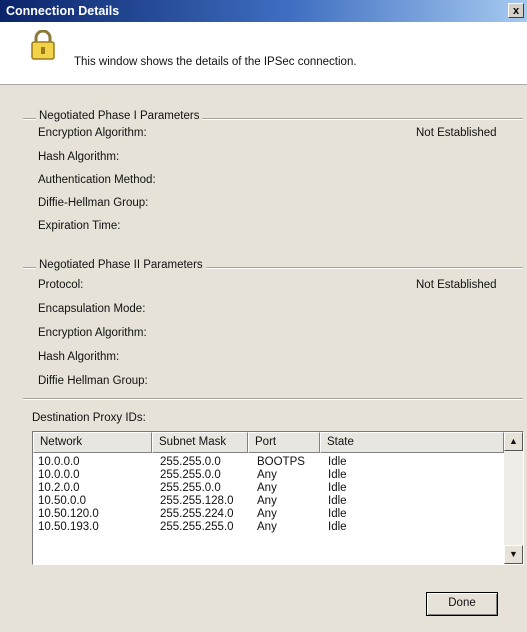  Describe the element at coordinates (197, 501) in the screenshot. I see `subnet-cell: 255.255.128.0` at that location.